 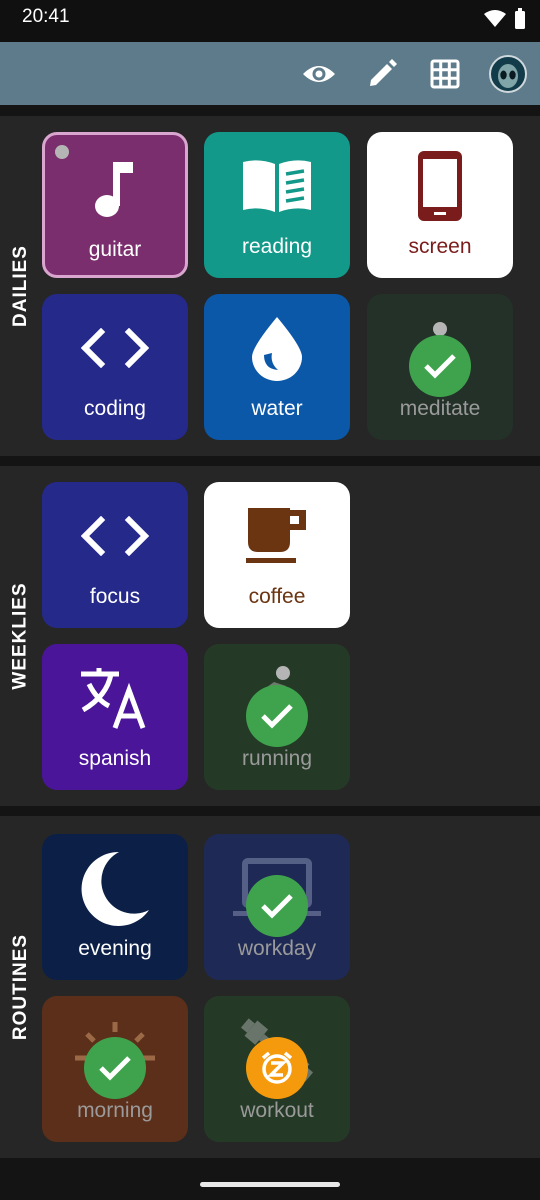 What do you see at coordinates (115, 596) in the screenshot?
I see `tile-label: focus` at bounding box center [115, 596].